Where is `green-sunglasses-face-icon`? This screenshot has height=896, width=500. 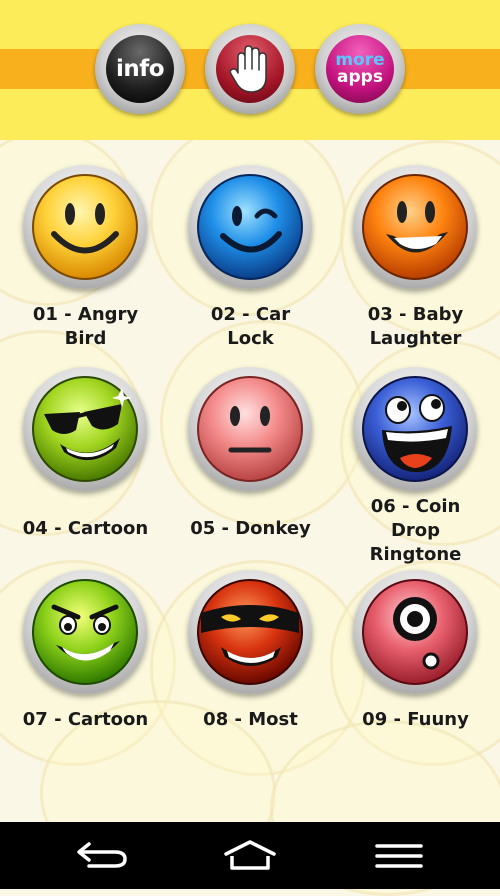
green-sunglasses-face-icon is located at coordinates (85, 429).